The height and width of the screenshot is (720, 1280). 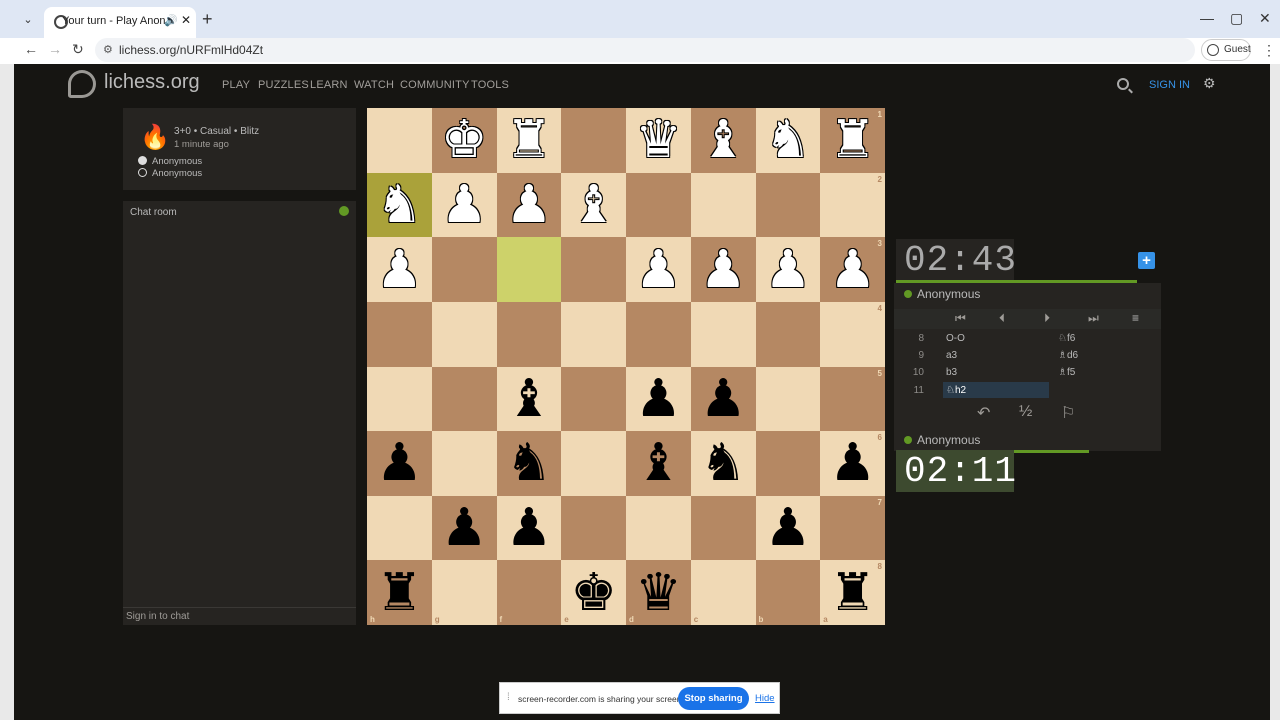 I want to click on nav-community: COMMUNITY, so click(x=435, y=85).